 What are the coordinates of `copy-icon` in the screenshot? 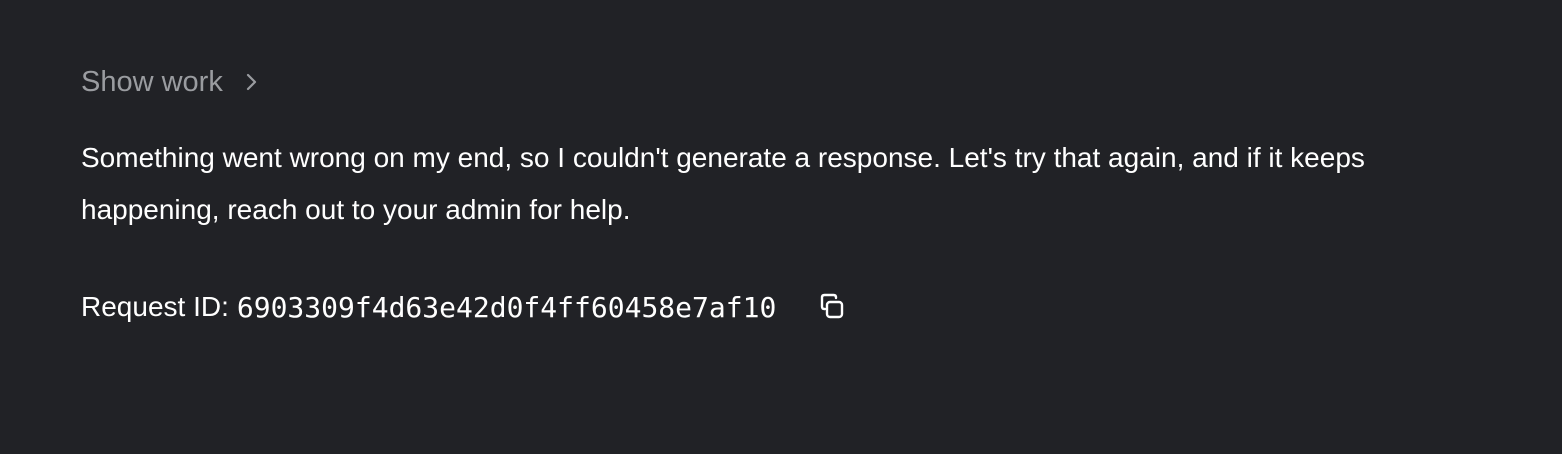 It's located at (832, 306).